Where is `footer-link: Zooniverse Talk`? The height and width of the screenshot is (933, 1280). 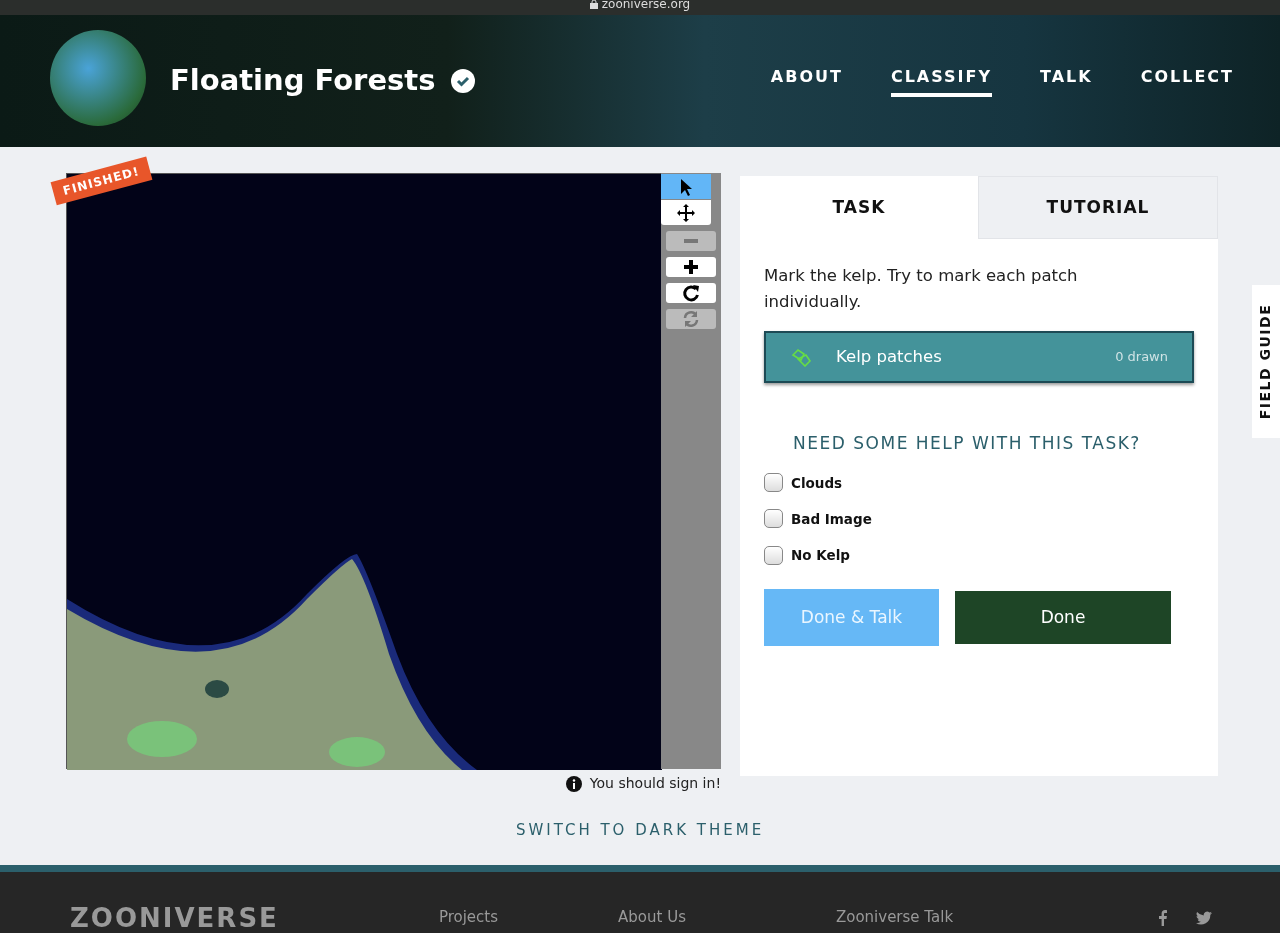 footer-link: Zooniverse Talk is located at coordinates (894, 917).